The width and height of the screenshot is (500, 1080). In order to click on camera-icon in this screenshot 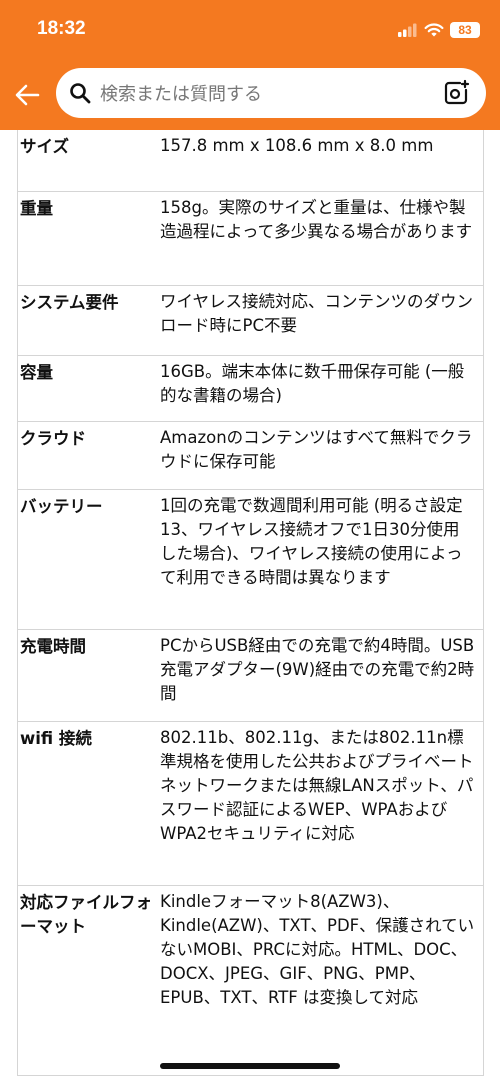, I will do `click(456, 93)`.